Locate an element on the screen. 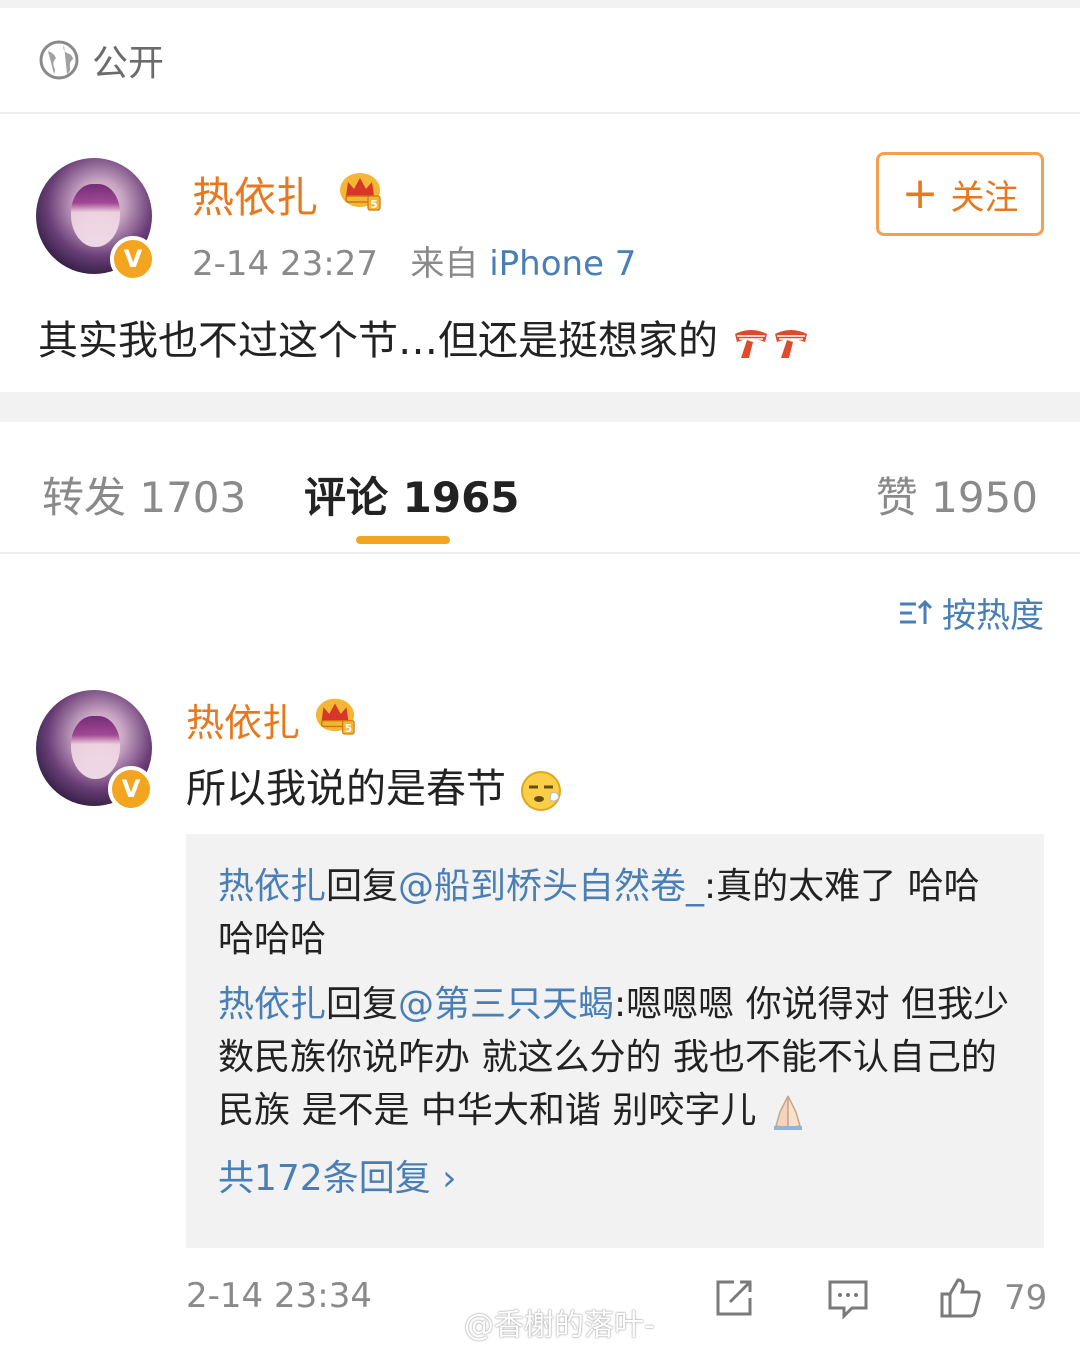  reply-item: 热依扎回复@船到桥头自然卷_:真的太难了 哈哈哈哈哈 is located at coordinates (615, 913).